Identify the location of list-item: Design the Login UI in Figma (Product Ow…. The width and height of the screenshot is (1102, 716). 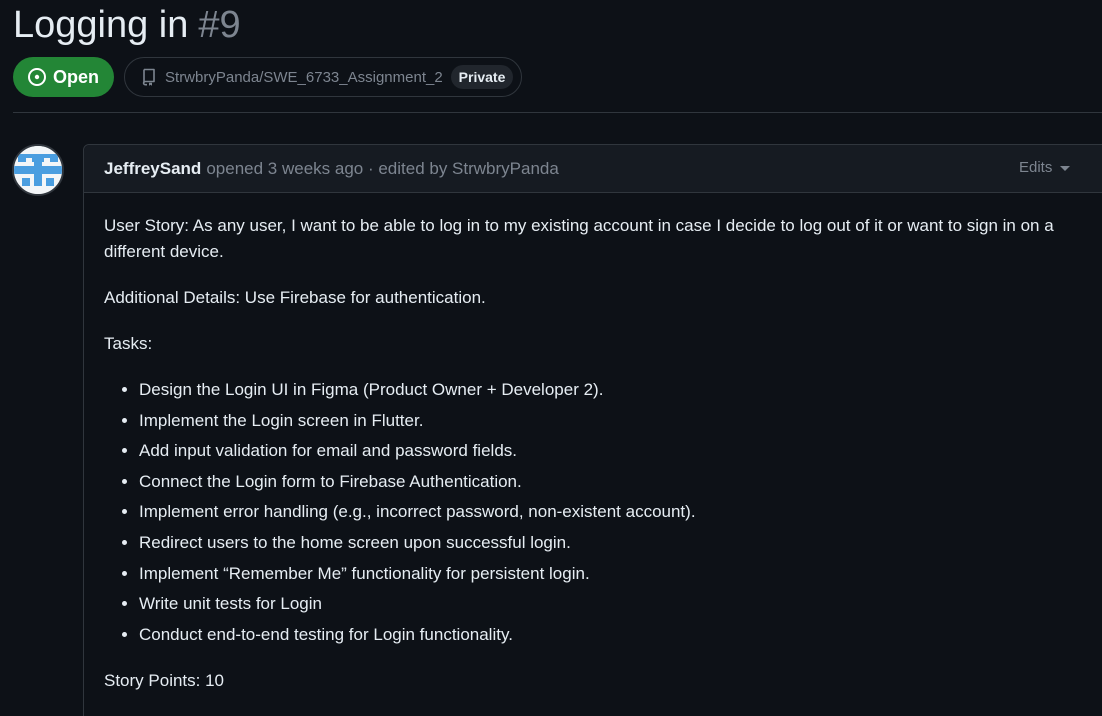
(620, 390).